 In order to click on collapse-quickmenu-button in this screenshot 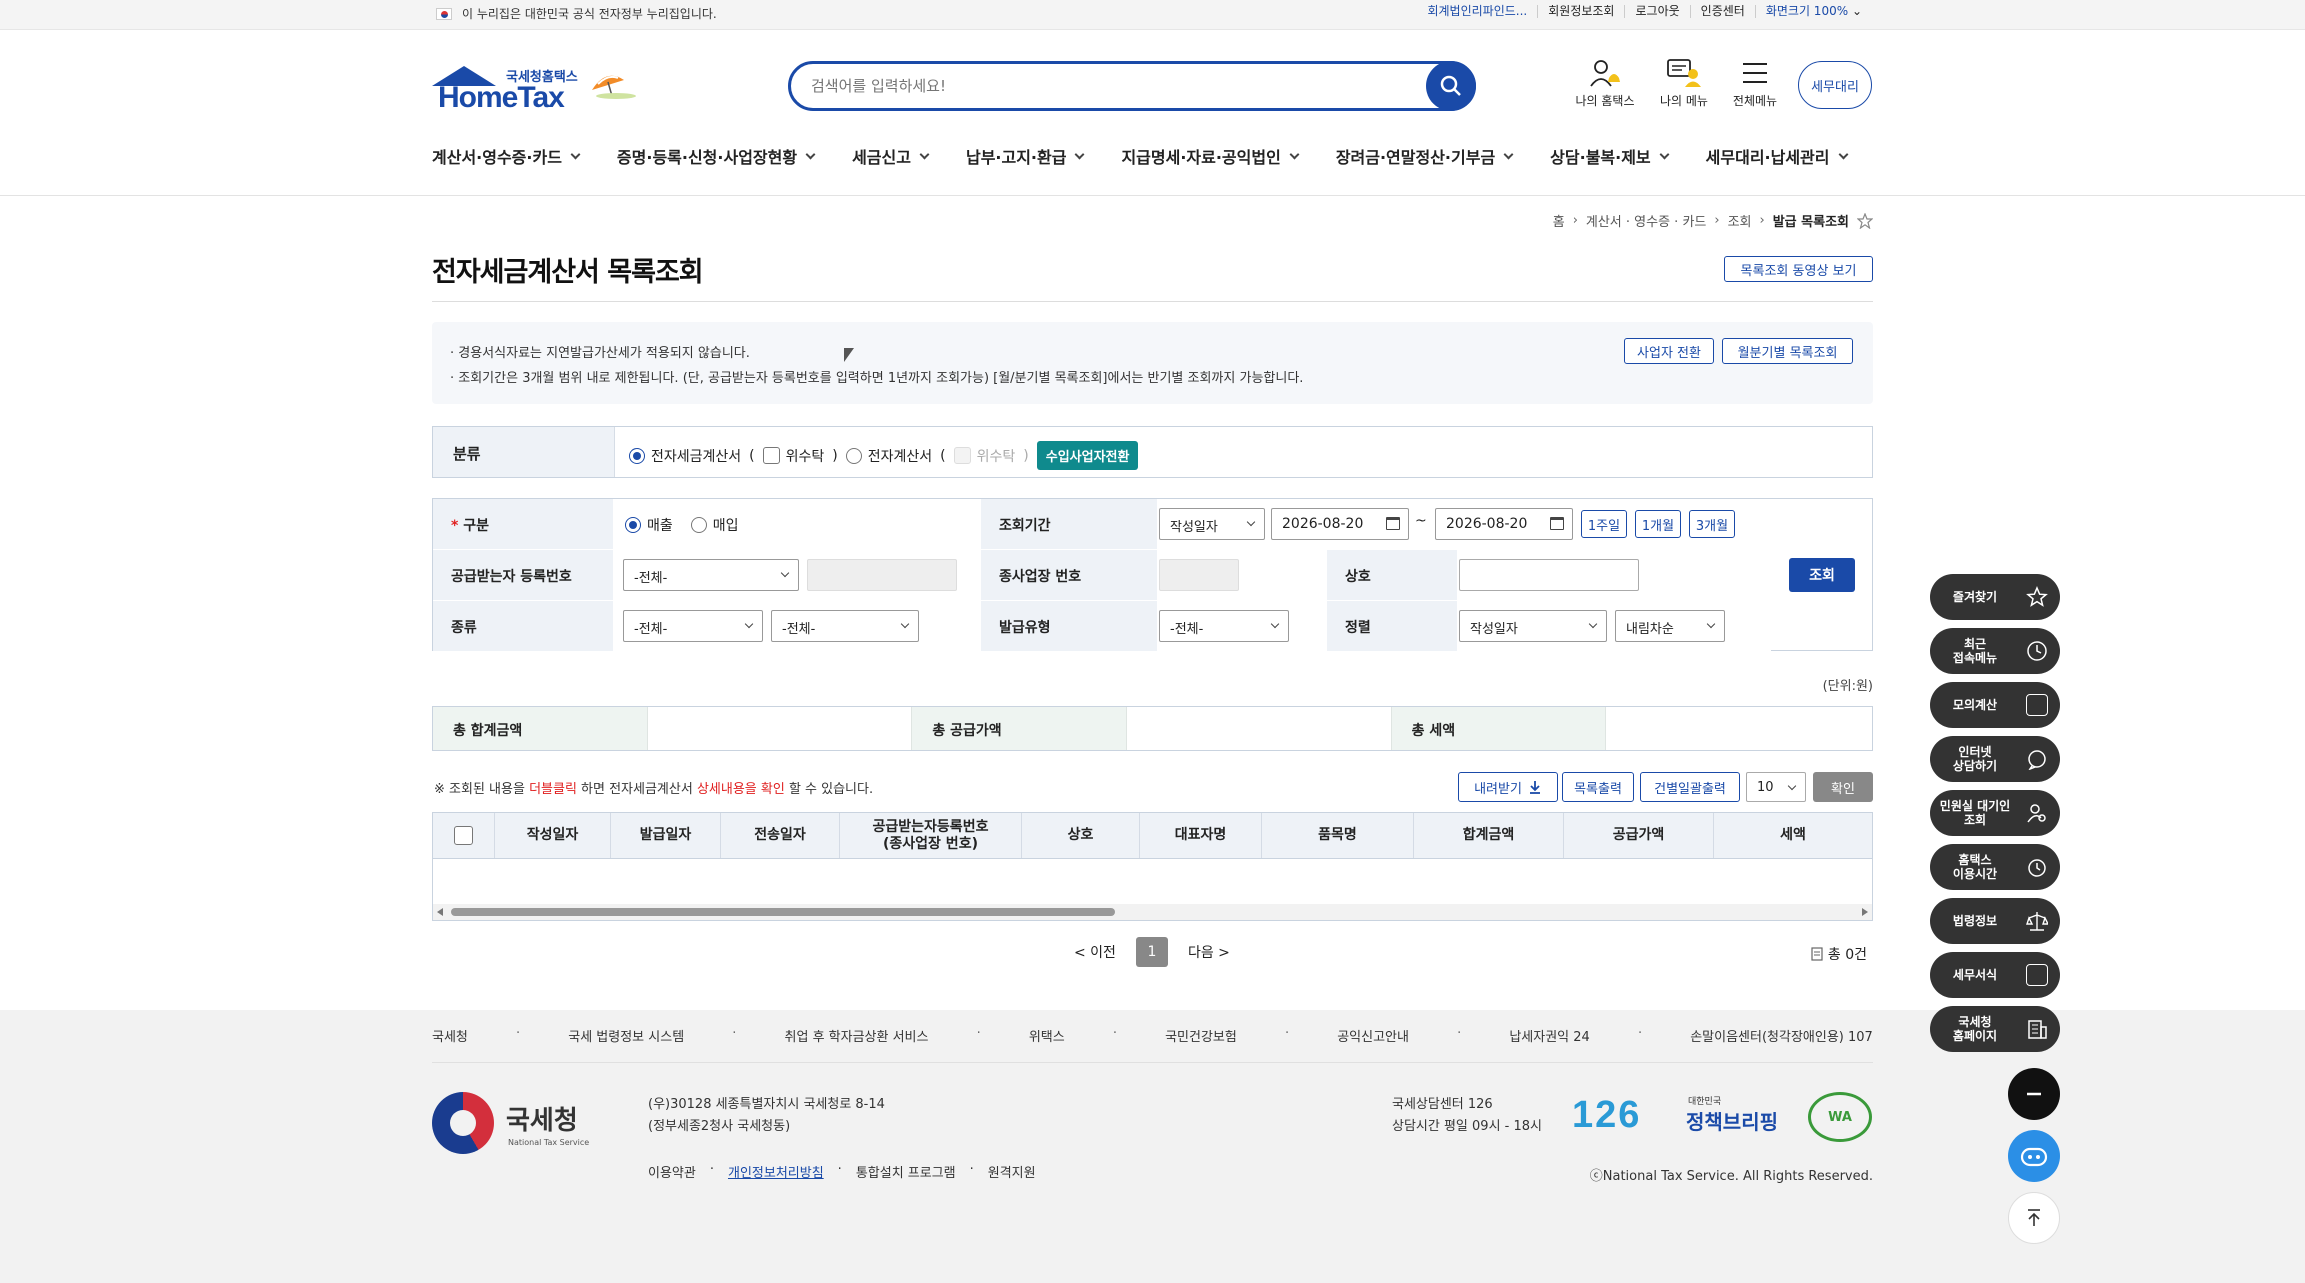, I will do `click(2034, 1094)`.